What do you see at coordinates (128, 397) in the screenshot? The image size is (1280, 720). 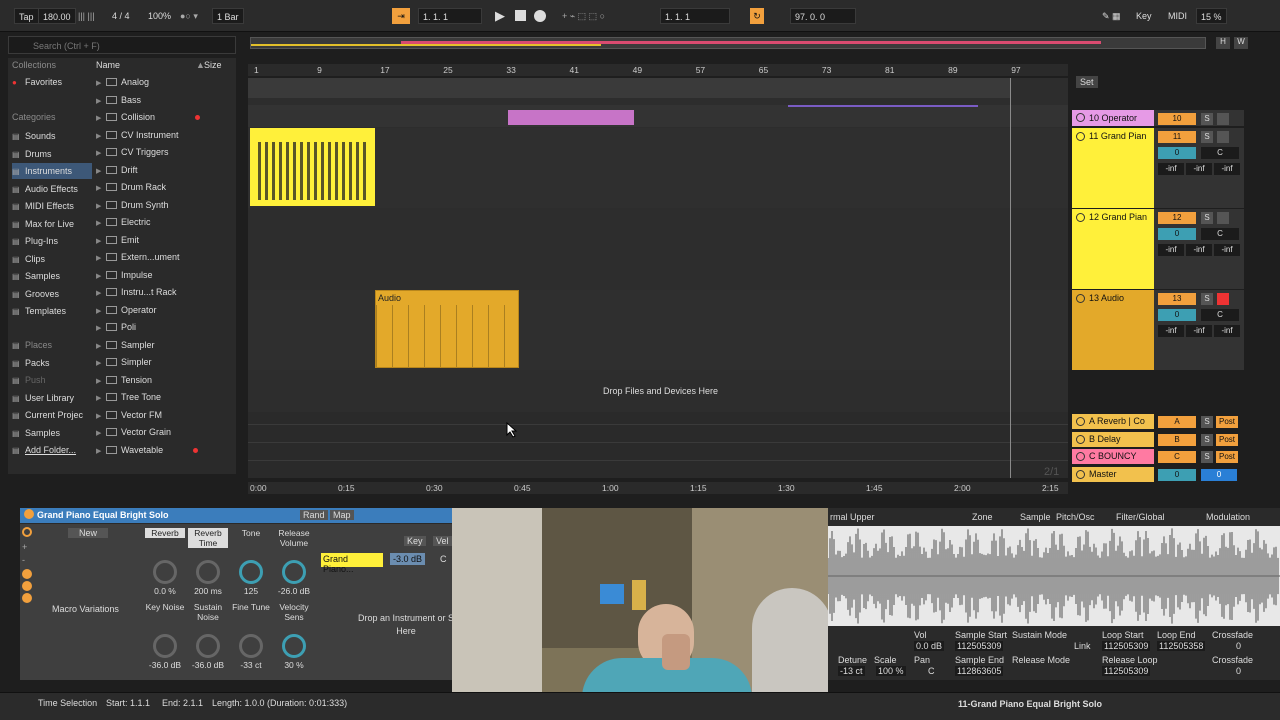 I see `browser-item: ▶ Tree Tone` at bounding box center [128, 397].